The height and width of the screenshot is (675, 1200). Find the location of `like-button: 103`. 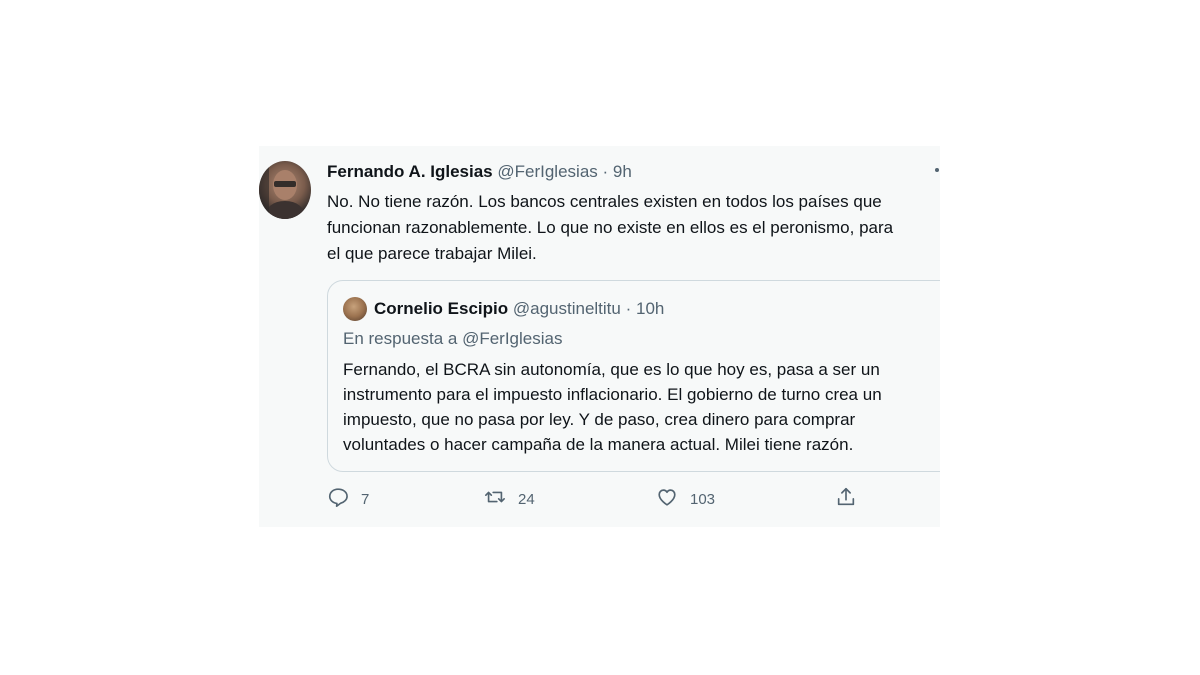

like-button: 103 is located at coordinates (685, 499).